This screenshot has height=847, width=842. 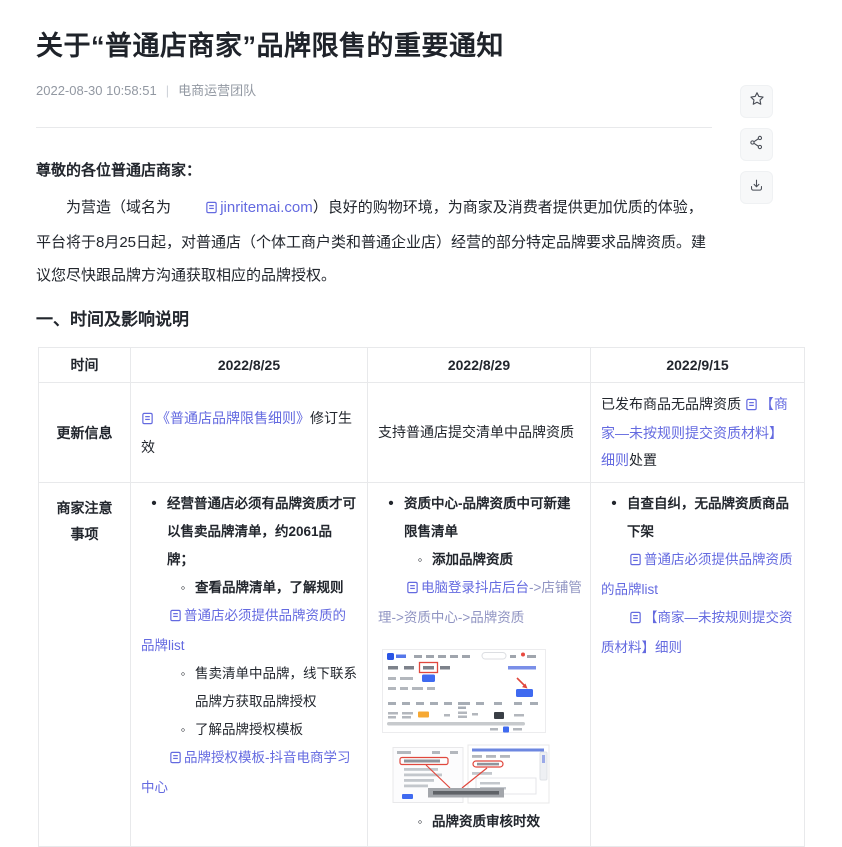 I want to click on list-item: • 资质中心-品牌资质中可新建限售清单, so click(x=479, y=518).